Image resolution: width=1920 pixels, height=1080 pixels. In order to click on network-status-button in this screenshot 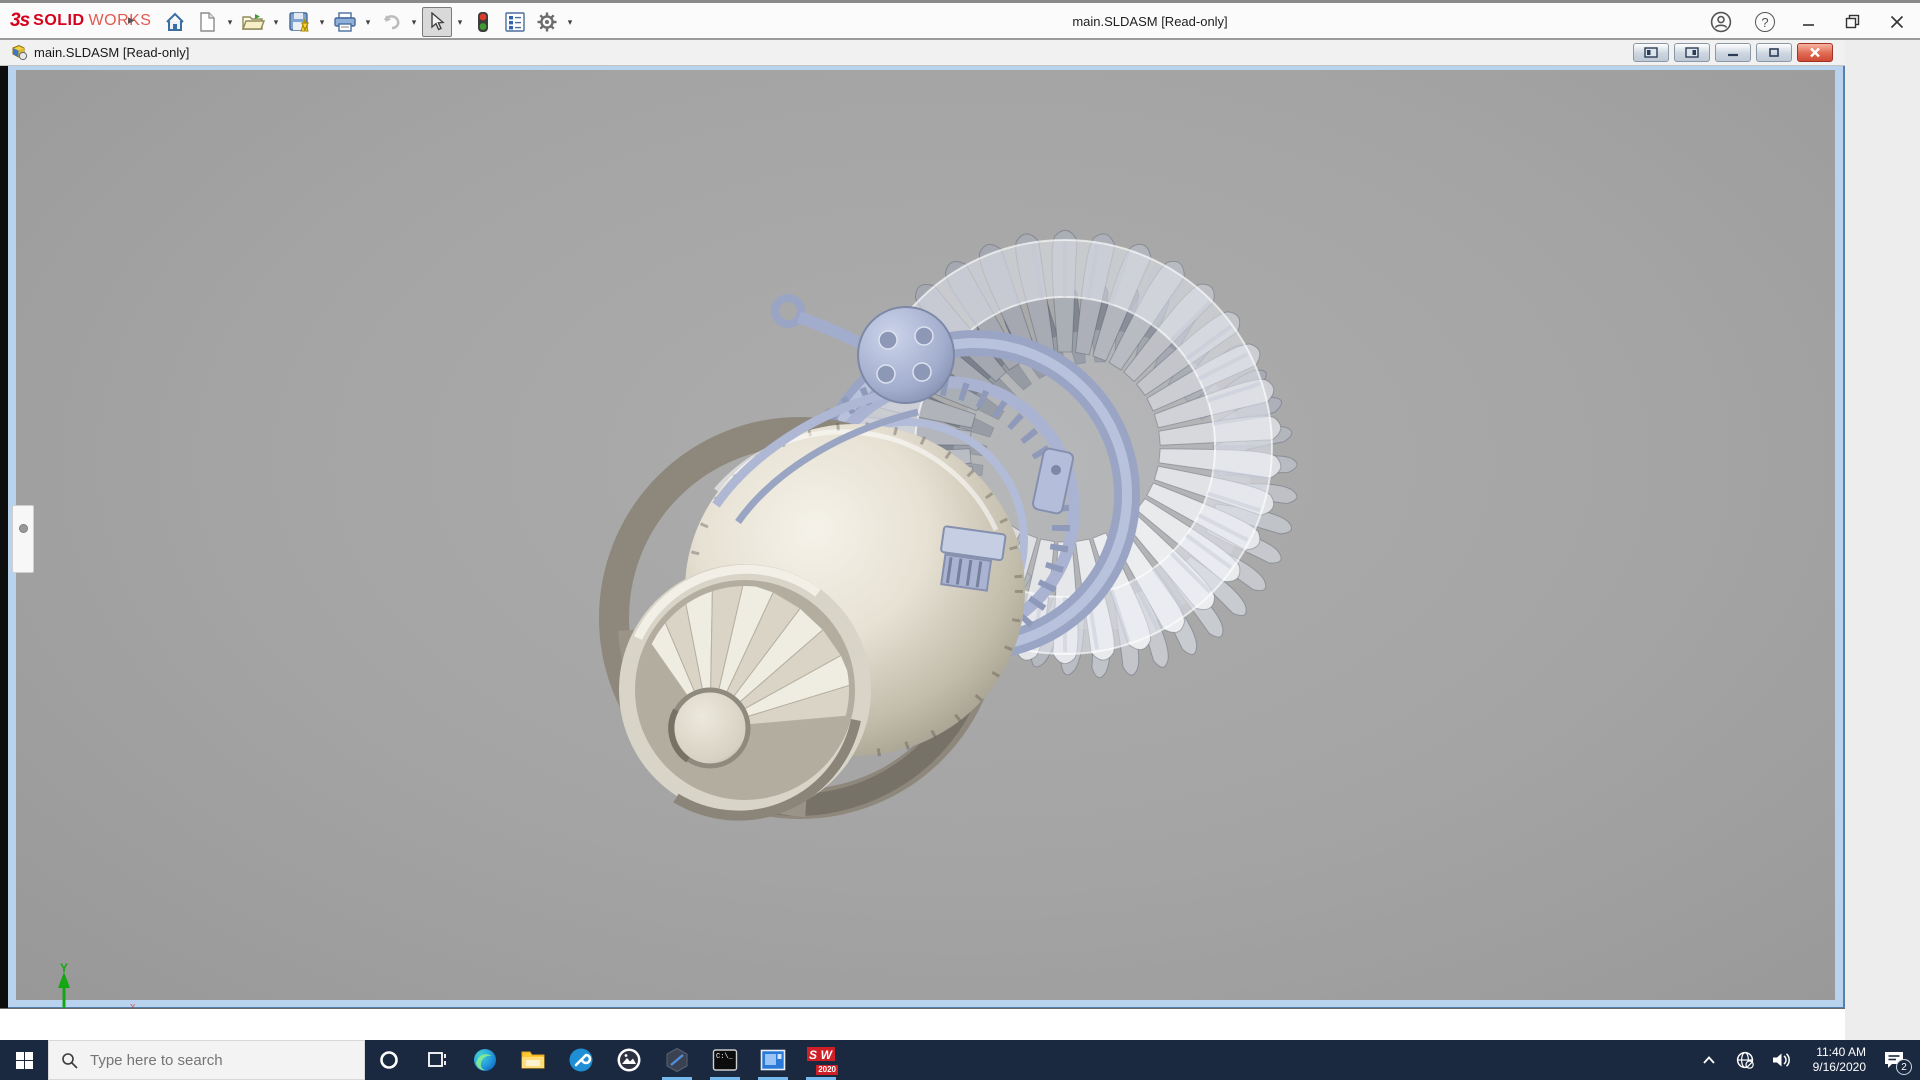, I will do `click(1745, 1060)`.